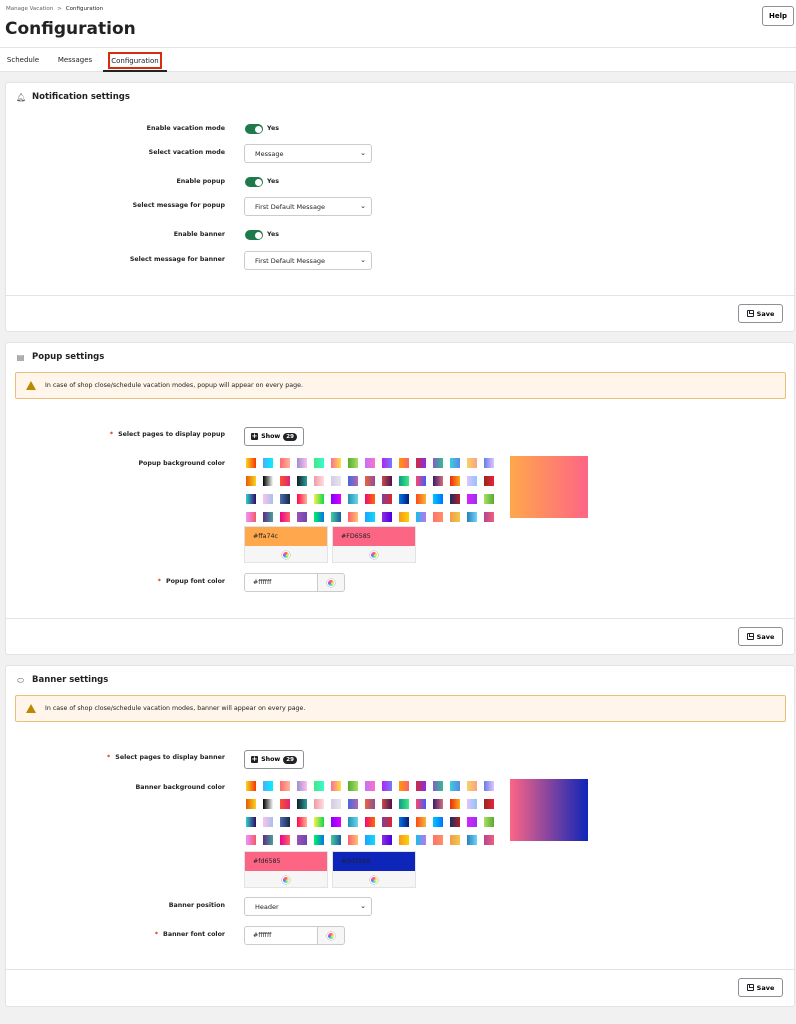 This screenshot has height=1024, width=796. I want to click on popup-toggle, so click(254, 182).